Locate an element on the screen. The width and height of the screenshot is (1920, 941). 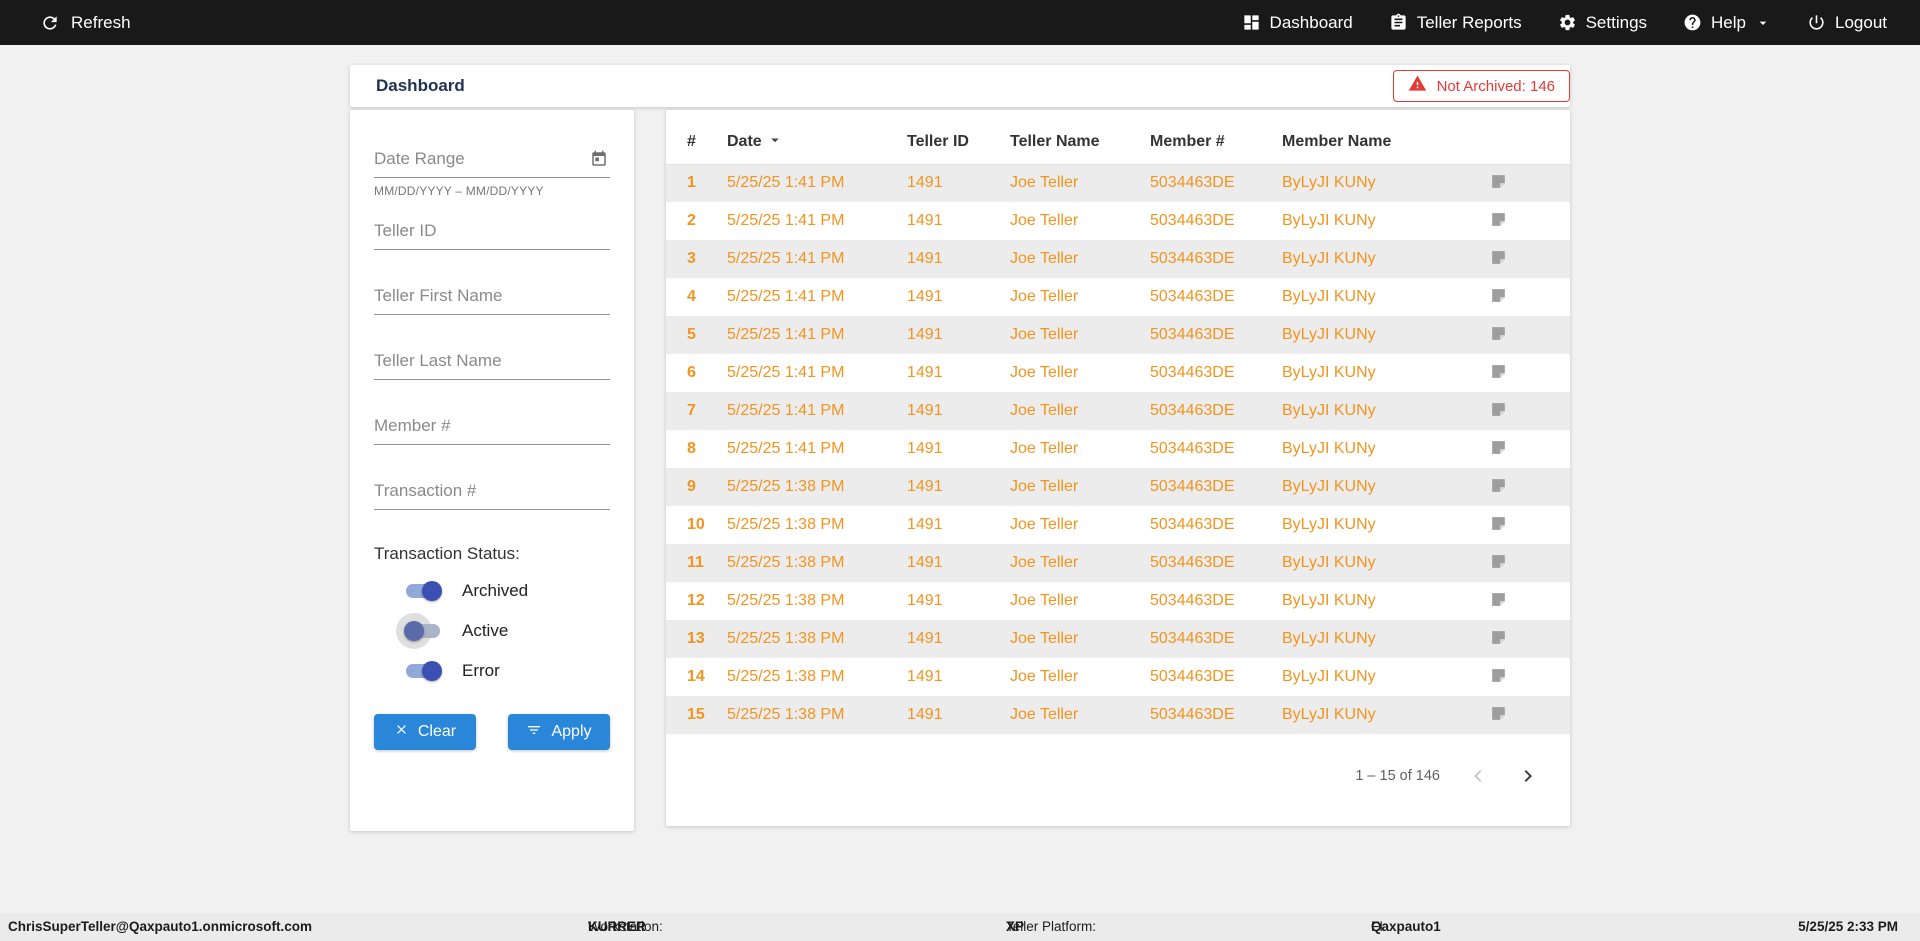
nav-settings: Settings is located at coordinates (1602, 23).